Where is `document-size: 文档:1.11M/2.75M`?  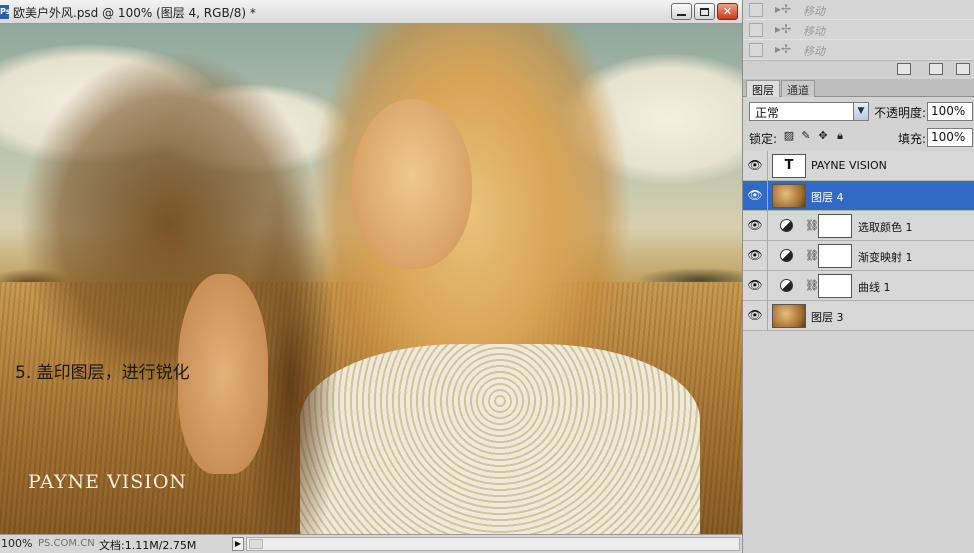
document-size: 文档:1.11M/2.75M is located at coordinates (148, 545).